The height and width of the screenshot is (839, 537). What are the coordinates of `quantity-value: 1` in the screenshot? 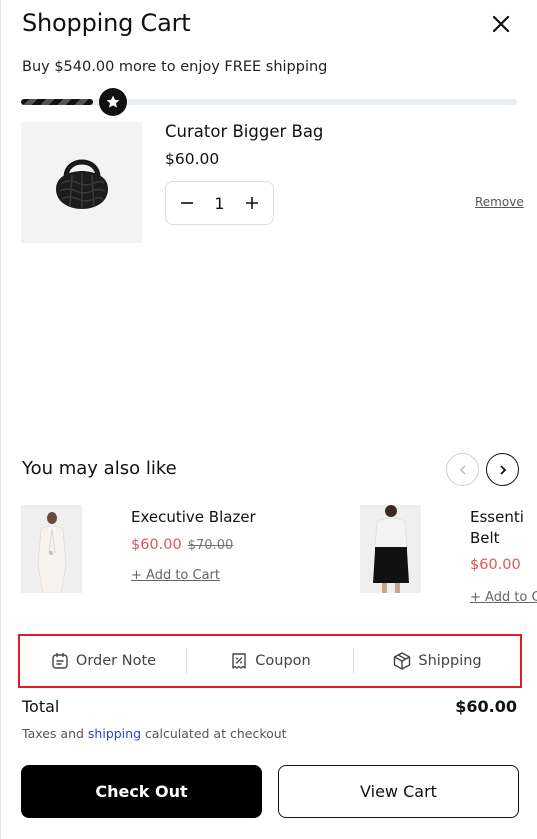 It's located at (219, 203).